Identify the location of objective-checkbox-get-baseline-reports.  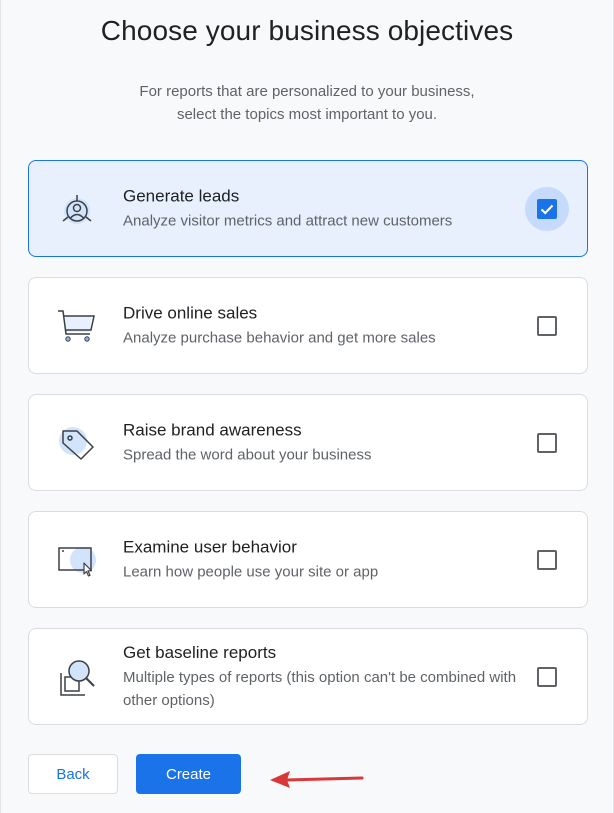
(547, 677).